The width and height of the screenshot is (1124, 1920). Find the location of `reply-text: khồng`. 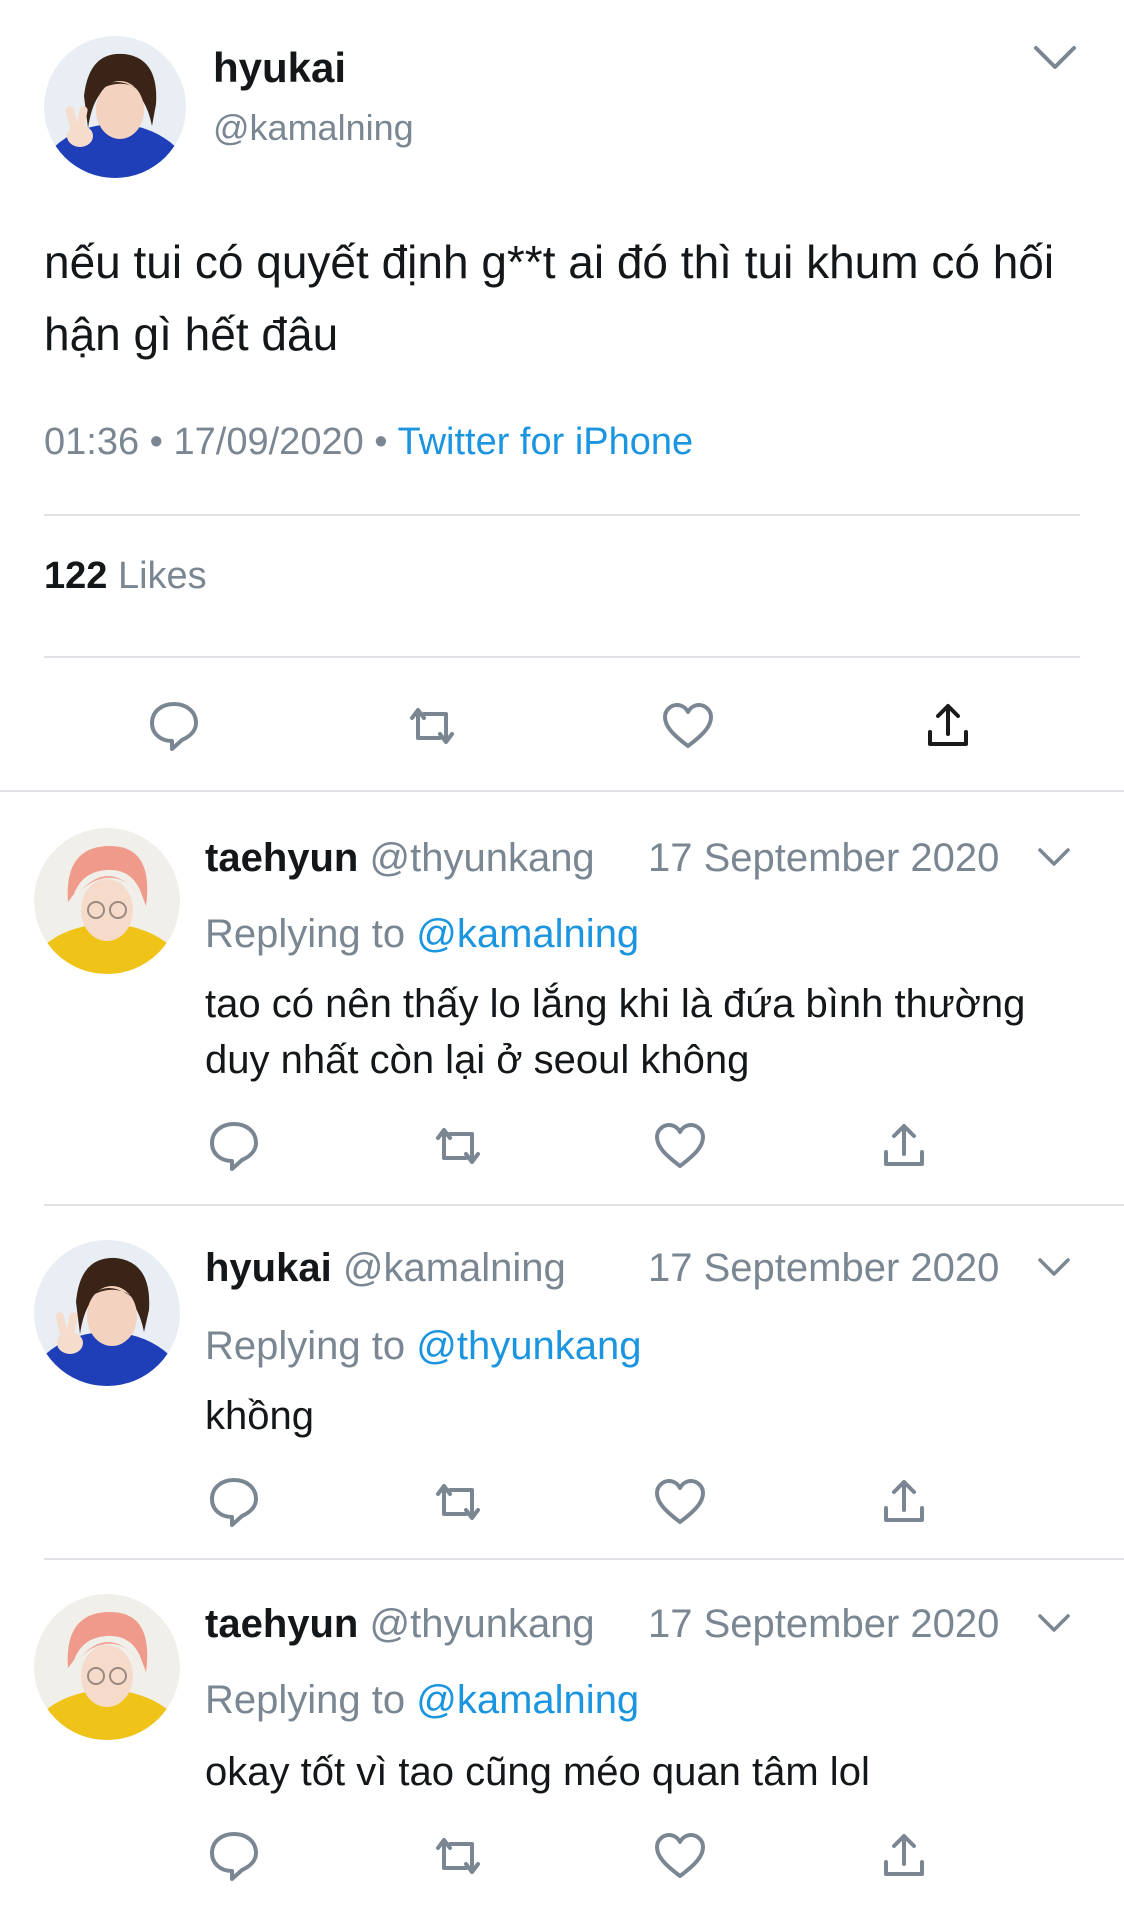

reply-text: khồng is located at coordinates (259, 1416).